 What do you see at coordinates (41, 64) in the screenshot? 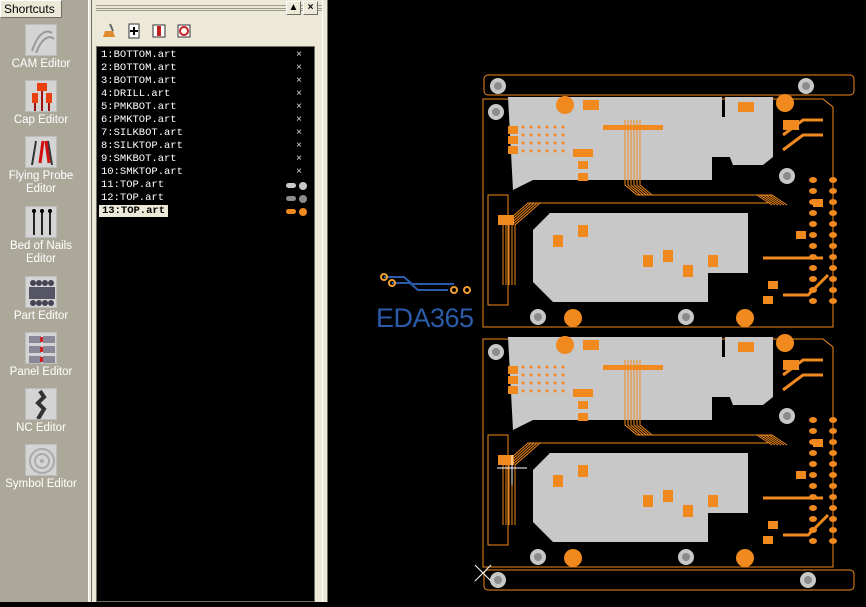
I see `shortcut-label: CAM Editor` at bounding box center [41, 64].